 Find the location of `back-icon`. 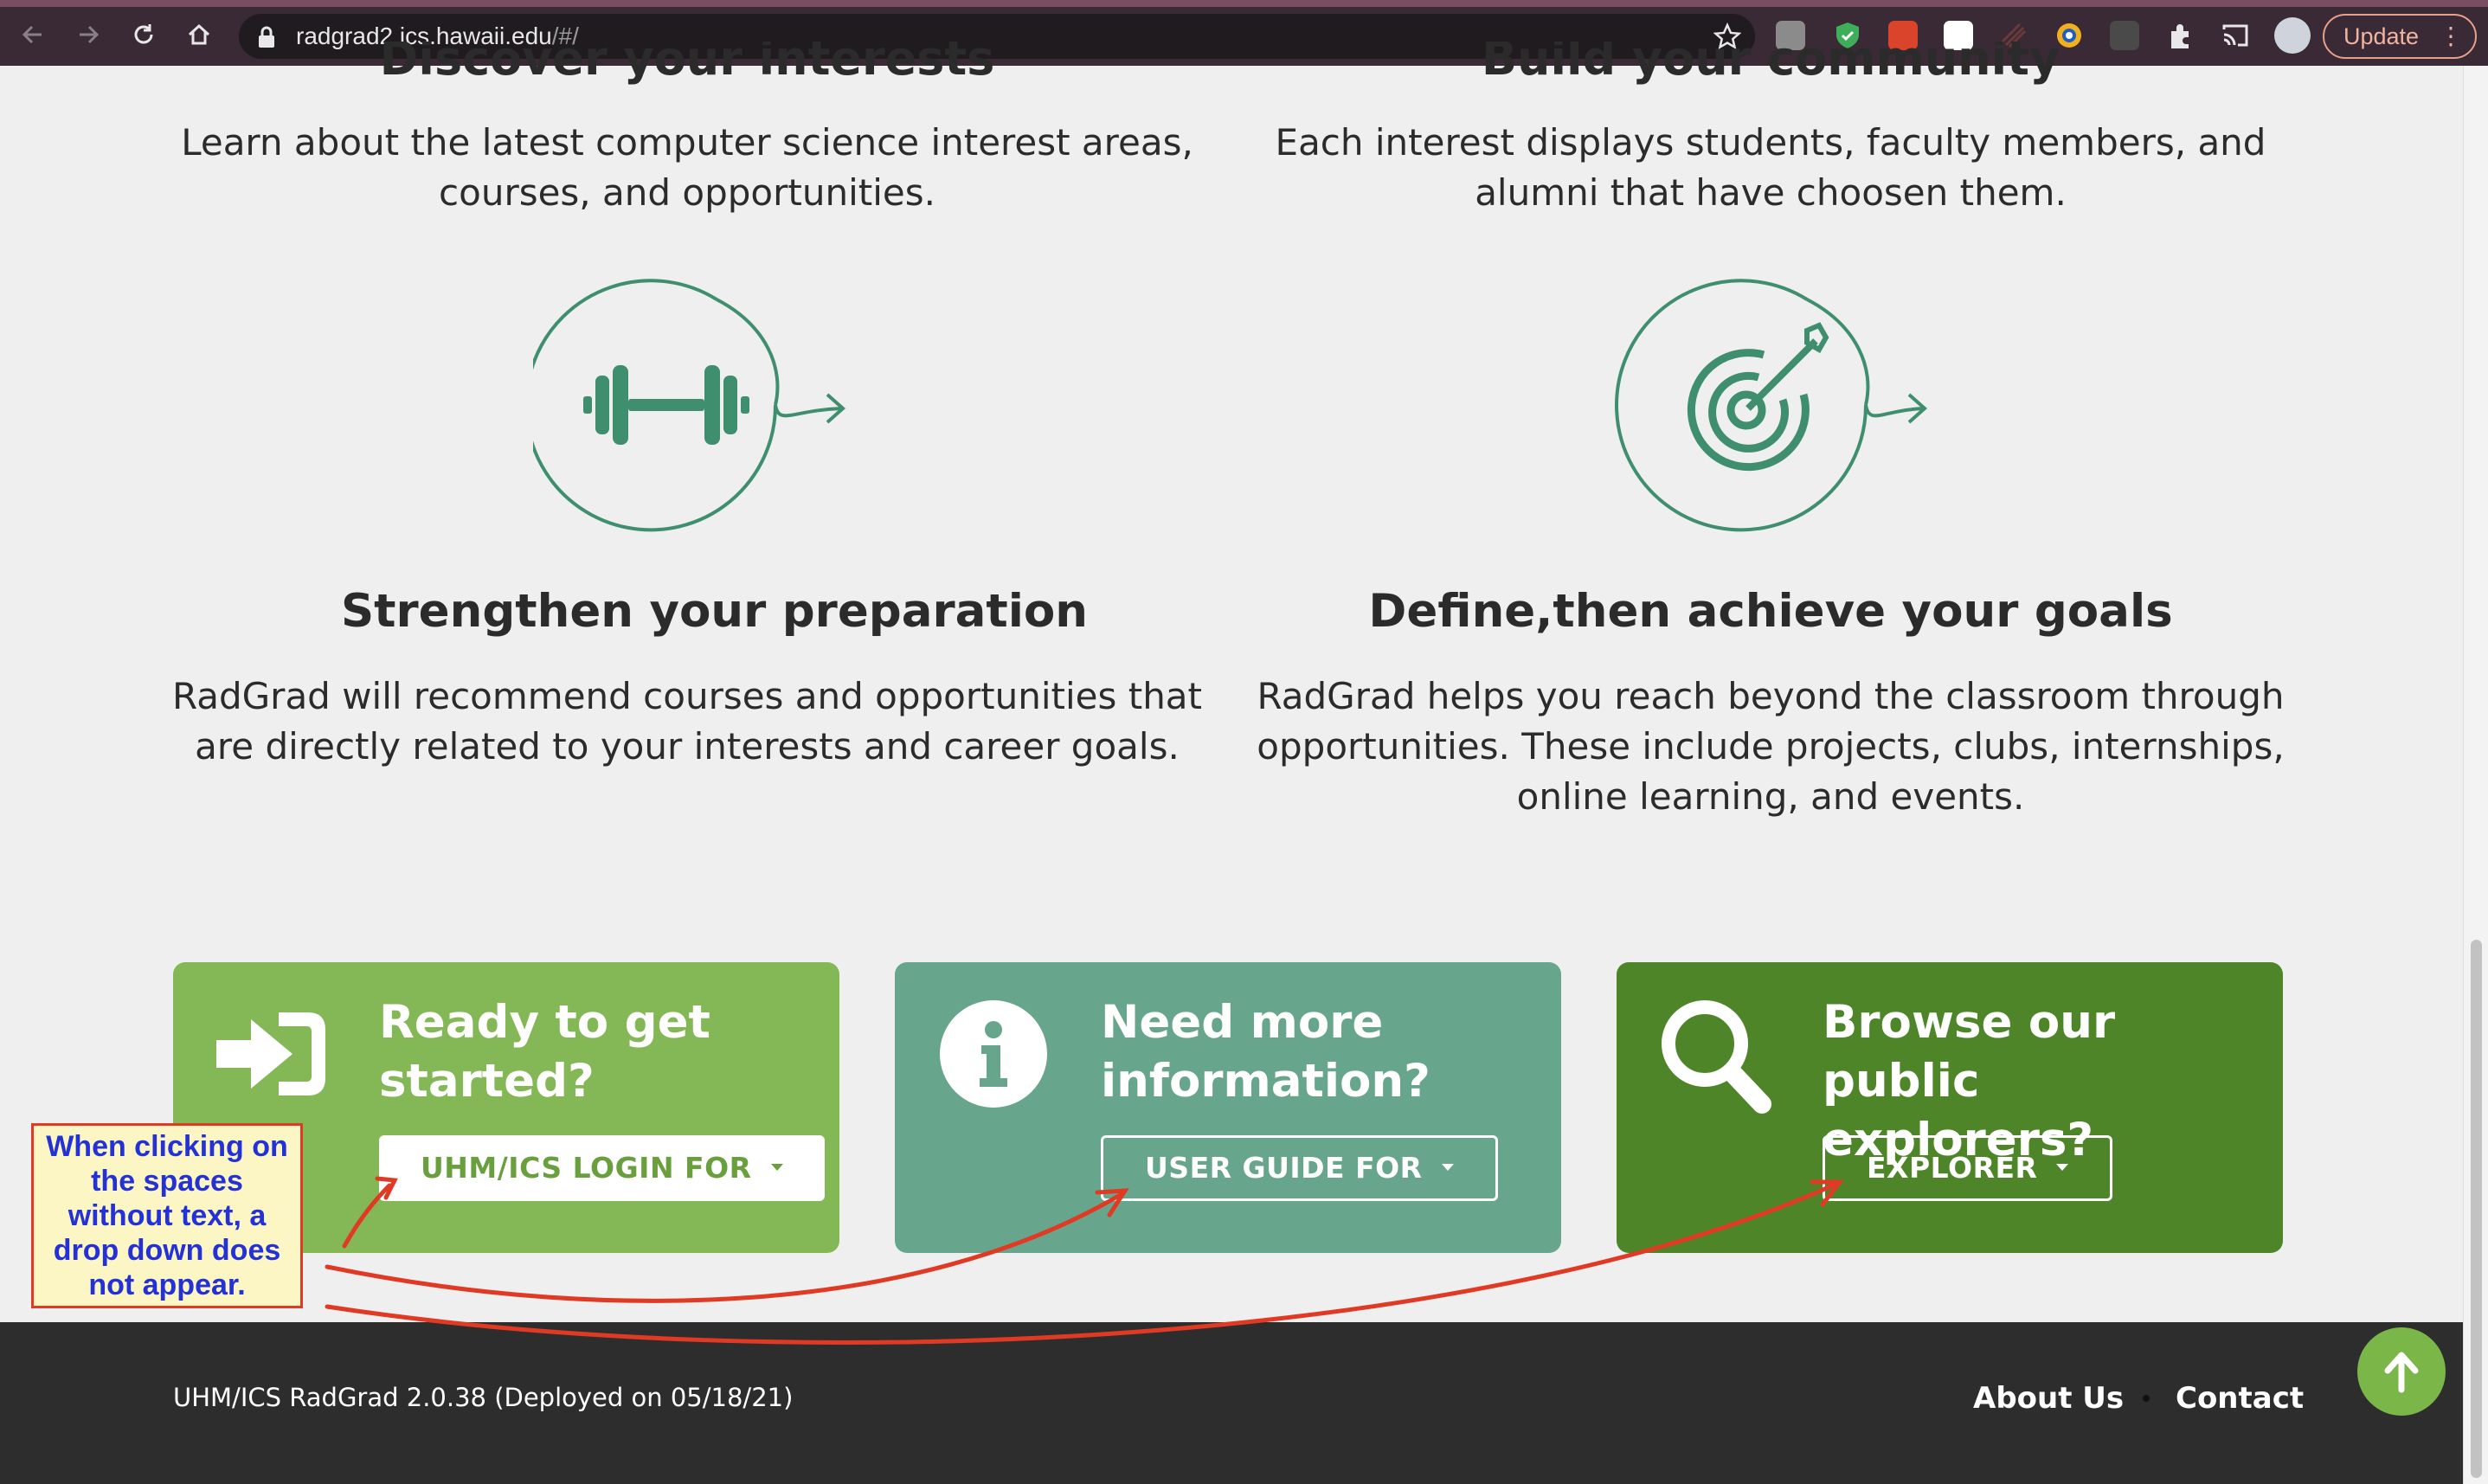

back-icon is located at coordinates (33, 35).